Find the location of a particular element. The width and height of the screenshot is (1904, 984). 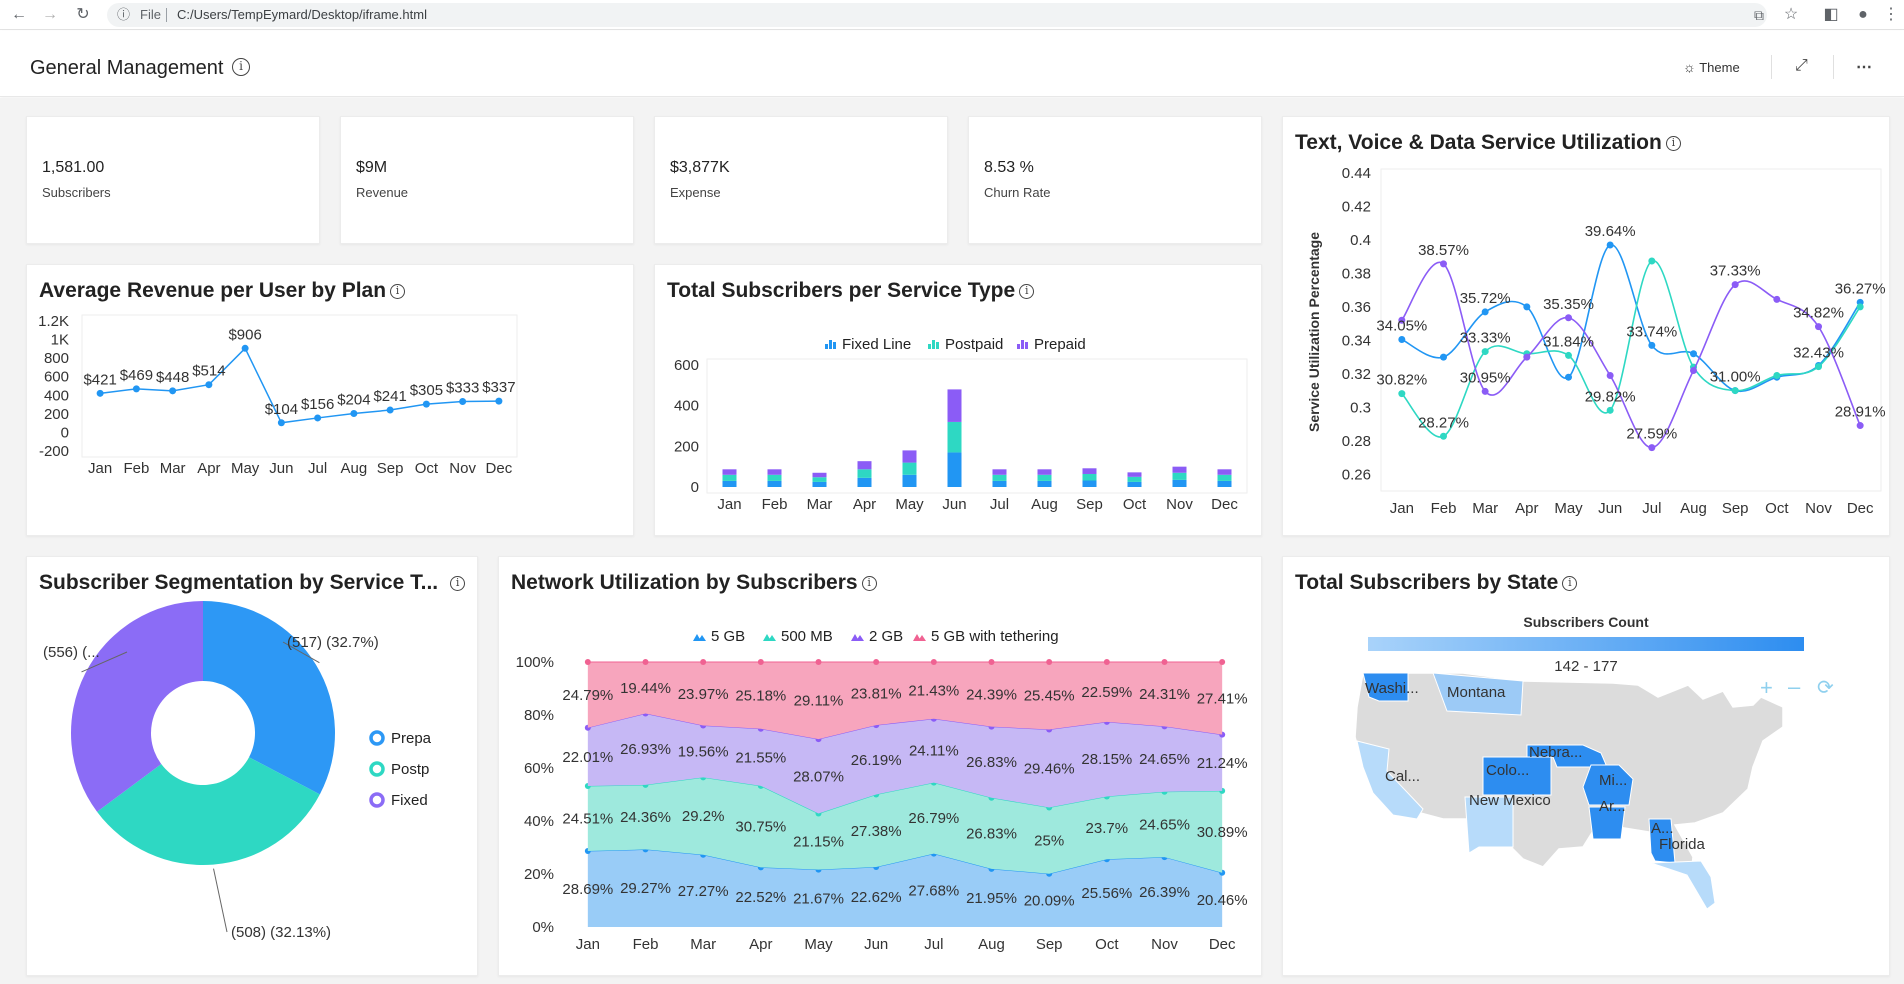

zoom-out-icon: – is located at coordinates (1794, 686).